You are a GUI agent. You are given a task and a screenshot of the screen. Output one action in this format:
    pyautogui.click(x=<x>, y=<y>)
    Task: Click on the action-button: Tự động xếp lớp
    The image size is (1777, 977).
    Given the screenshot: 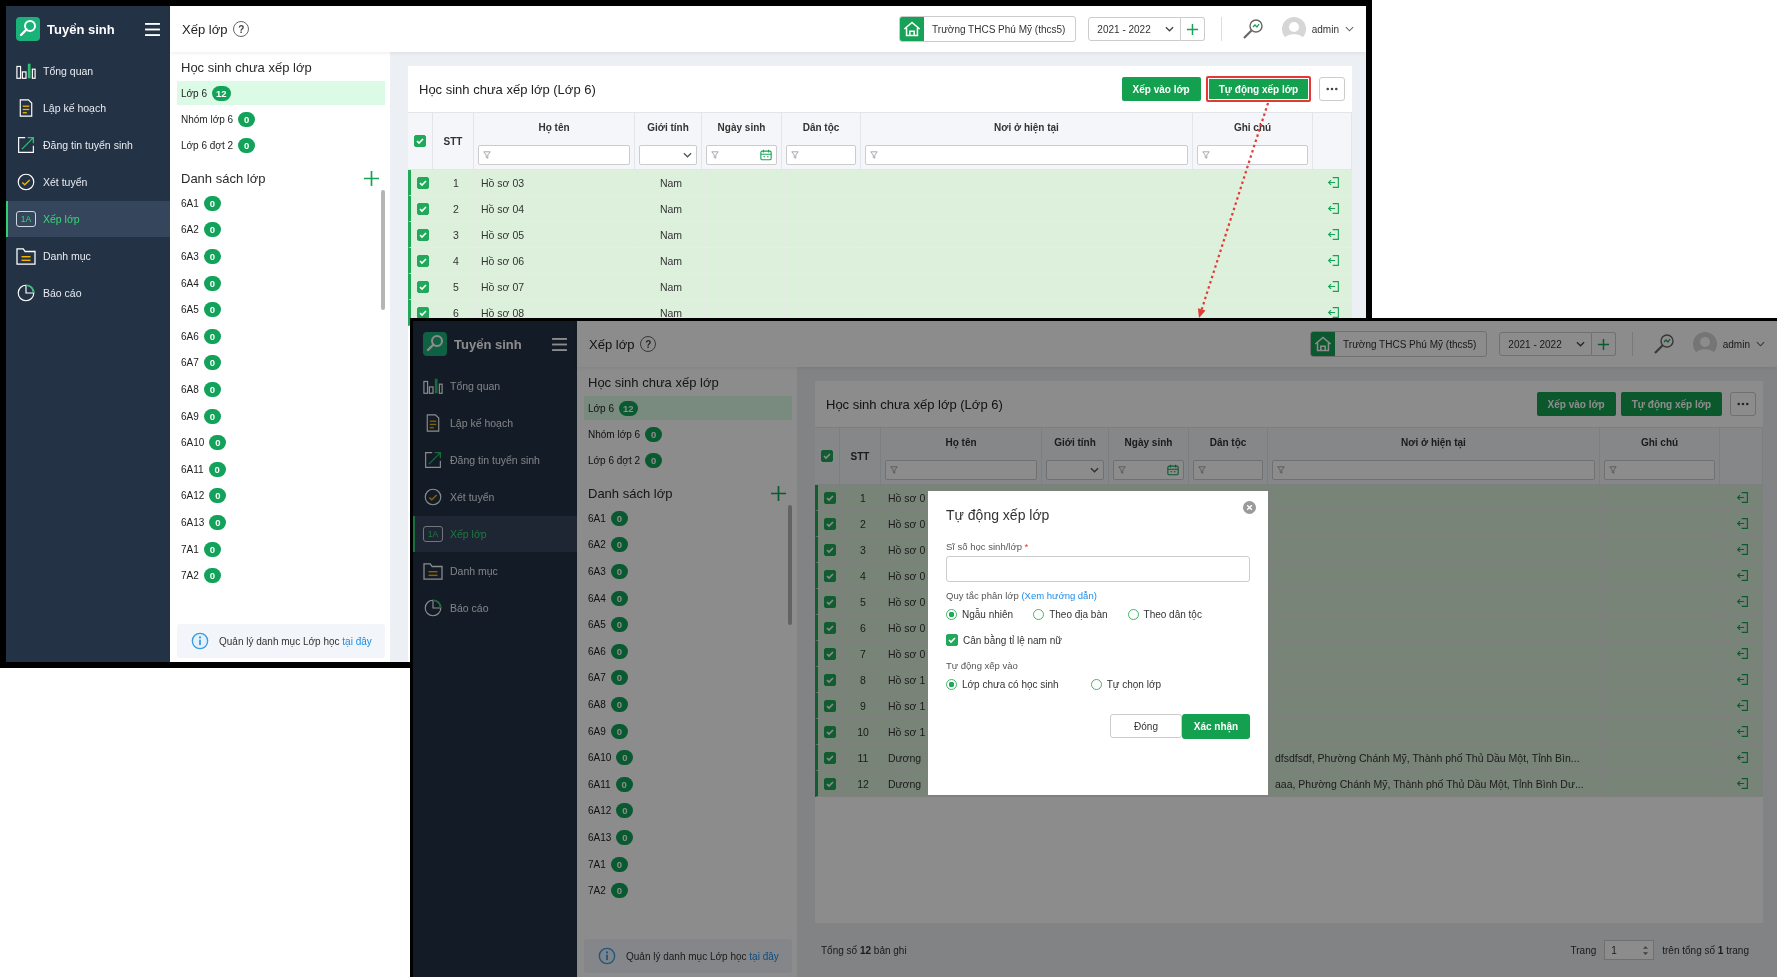 What is the action you would take?
    pyautogui.click(x=1258, y=89)
    